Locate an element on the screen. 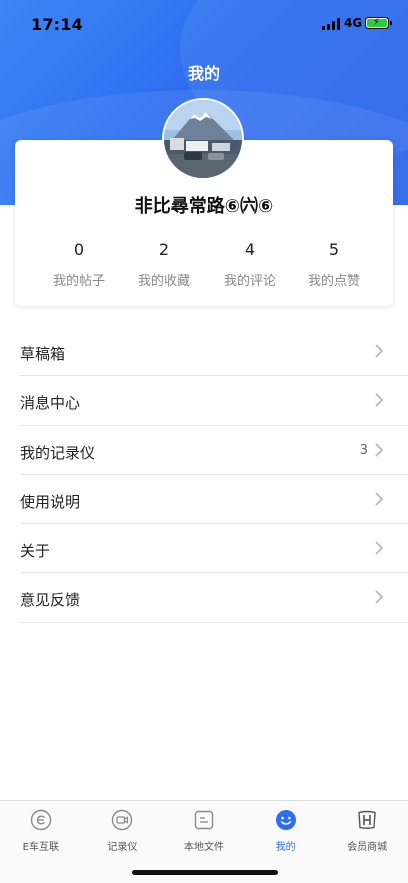  tab-label: 会员商城 is located at coordinates (367, 847).